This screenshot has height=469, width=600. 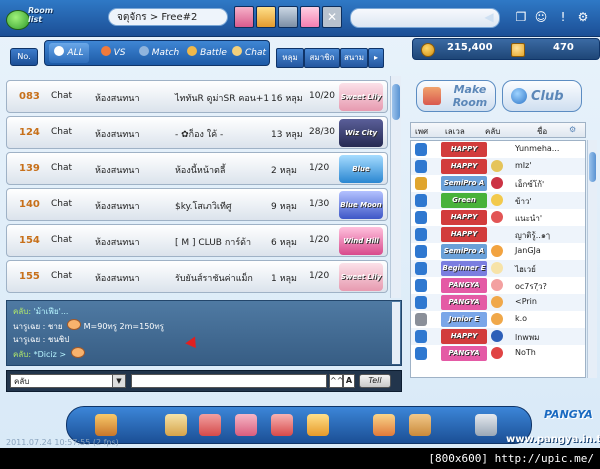 I want to click on mail-icon, so click(x=282, y=425).